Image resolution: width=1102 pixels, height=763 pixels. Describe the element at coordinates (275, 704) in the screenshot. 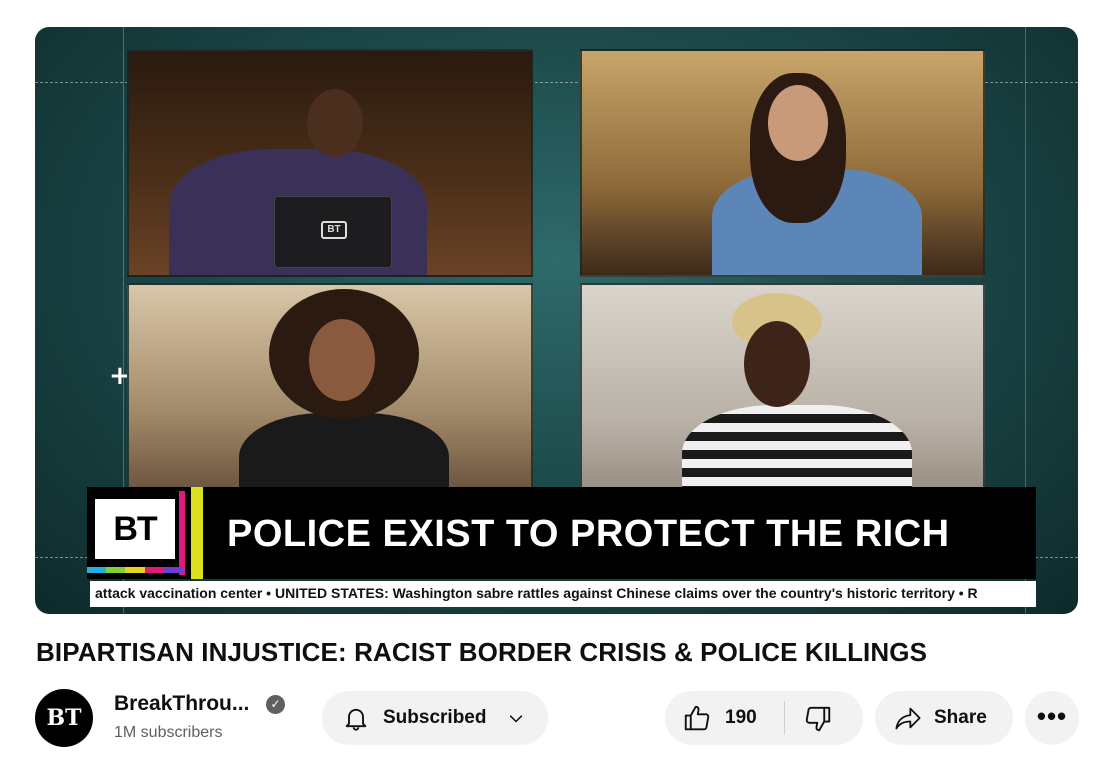

I see `verified-check-icon: ✓` at that location.